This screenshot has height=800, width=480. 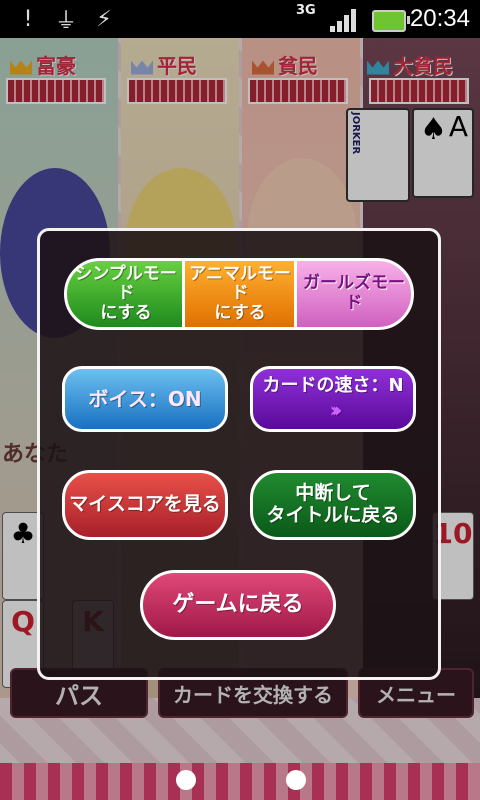 I want to click on voice-toggle-button: ボイス：ON, so click(x=145, y=399).